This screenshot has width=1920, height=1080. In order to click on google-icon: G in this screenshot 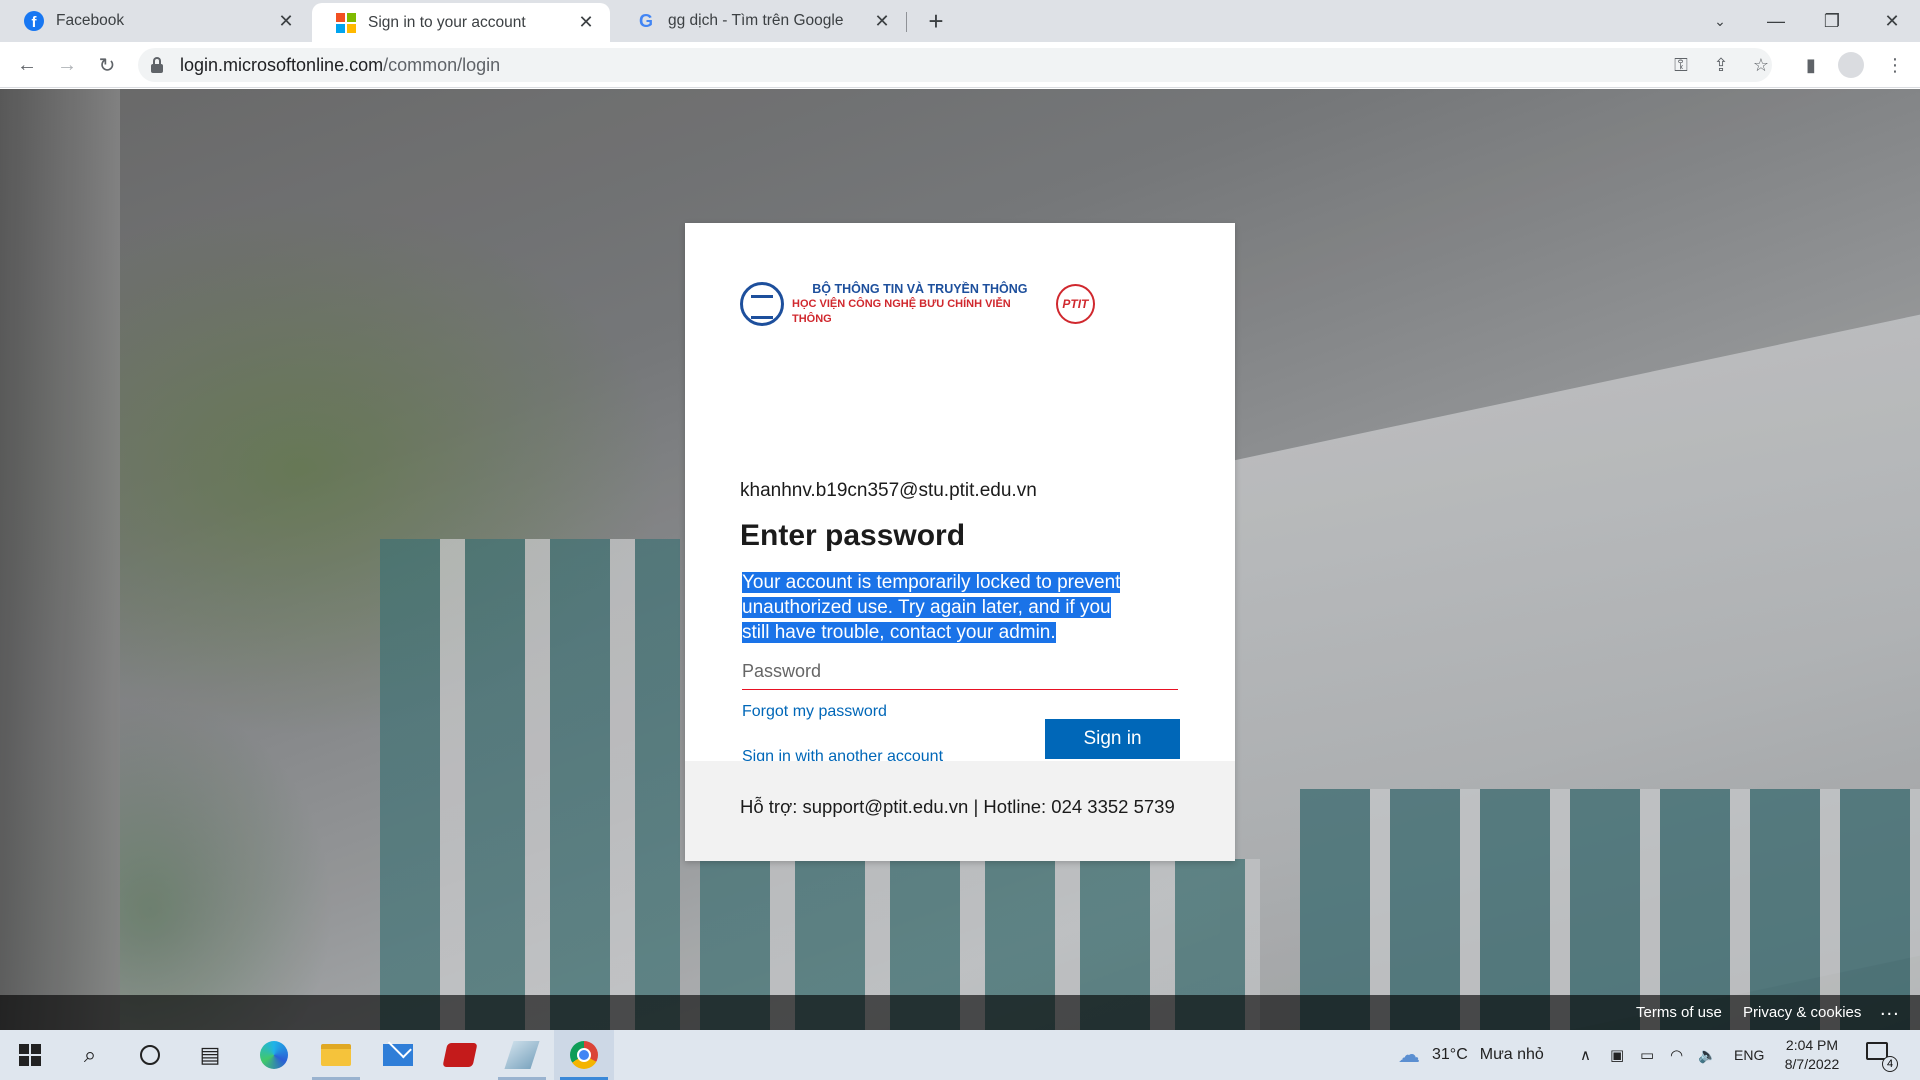, I will do `click(645, 21)`.